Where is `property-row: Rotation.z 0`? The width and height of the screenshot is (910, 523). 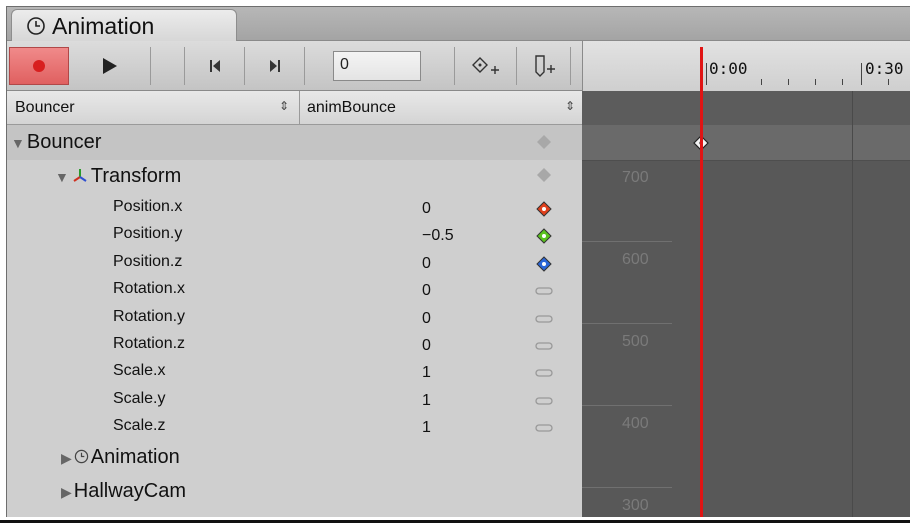 property-row: Rotation.z 0 is located at coordinates (294, 345).